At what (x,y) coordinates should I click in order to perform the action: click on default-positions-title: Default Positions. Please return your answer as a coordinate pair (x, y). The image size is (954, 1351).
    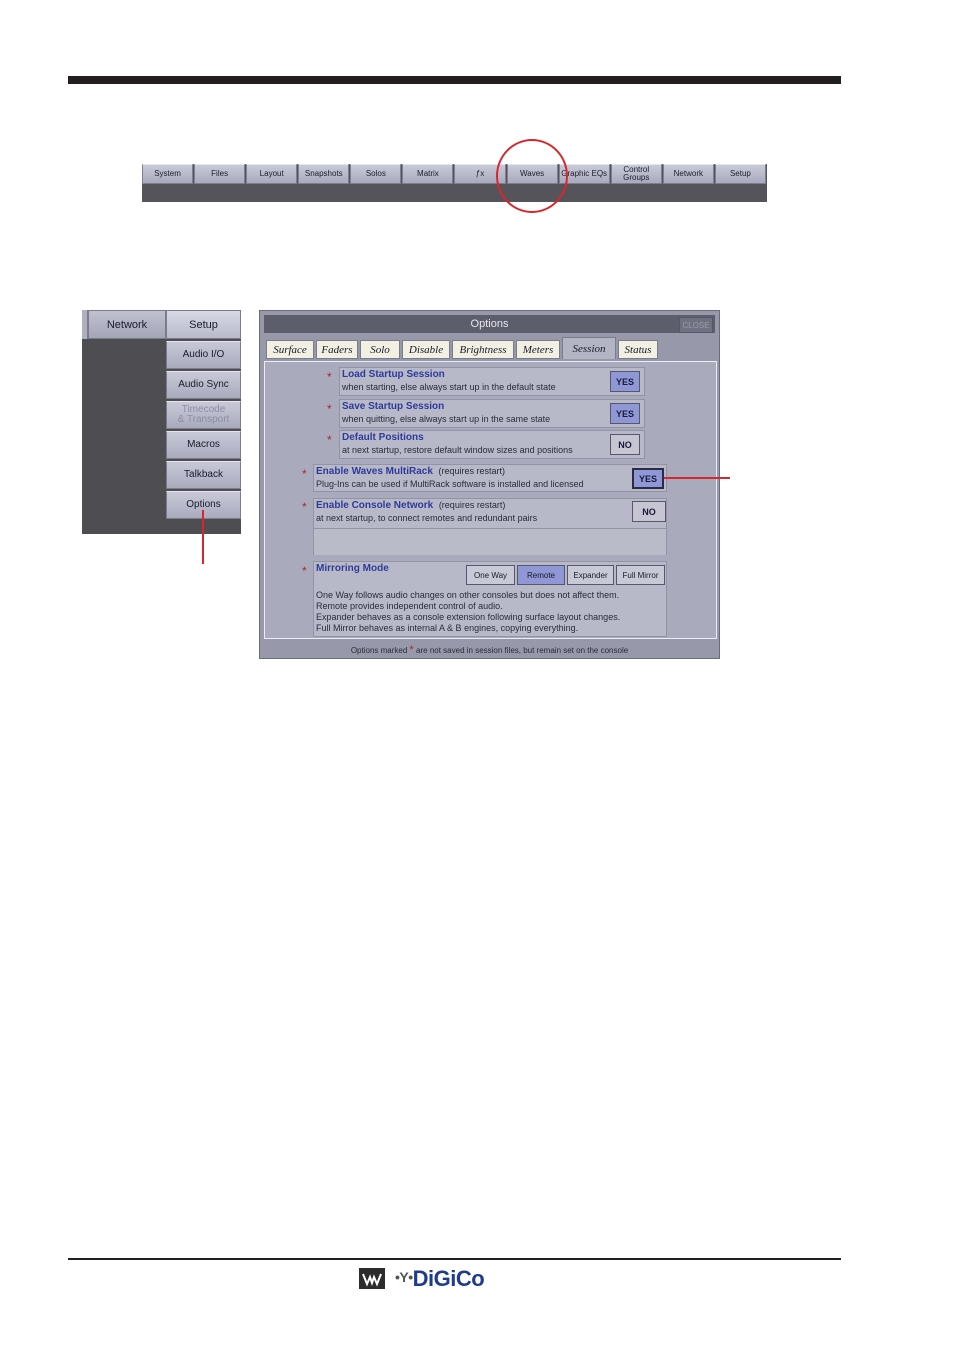
    Looking at the image, I should click on (383, 437).